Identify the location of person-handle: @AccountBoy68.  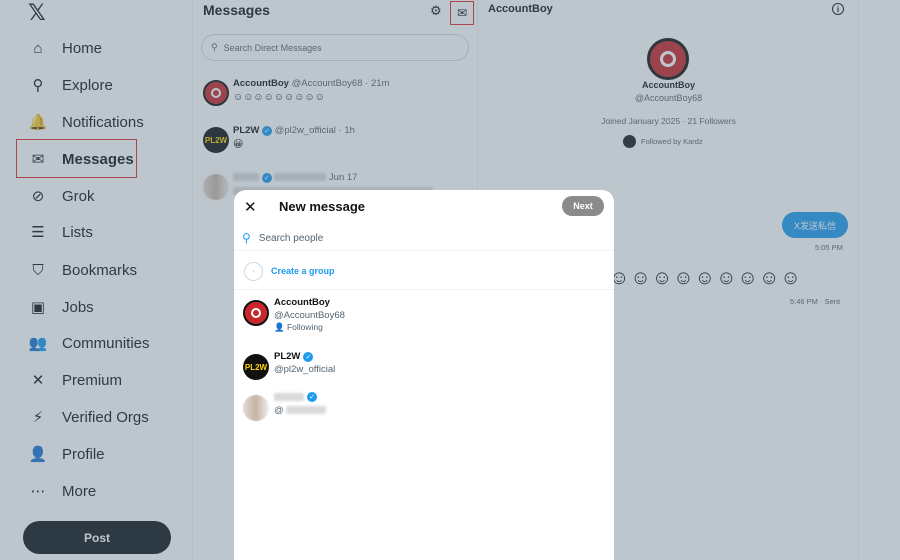
(309, 315).